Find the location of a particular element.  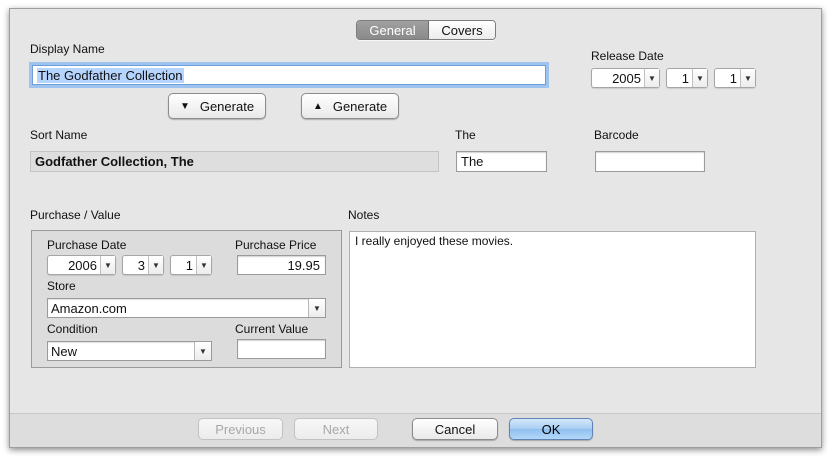

store-combobox: Amazon.com ▼ is located at coordinates (186, 308).